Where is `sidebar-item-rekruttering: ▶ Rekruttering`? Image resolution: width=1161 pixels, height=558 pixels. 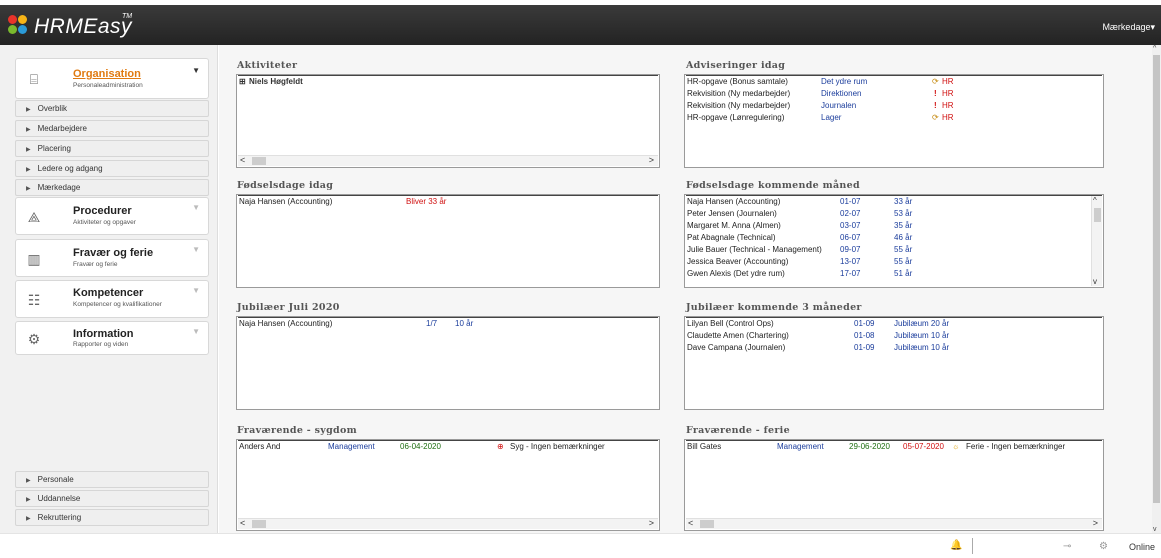 sidebar-item-rekruttering: ▶ Rekruttering is located at coordinates (112, 517).